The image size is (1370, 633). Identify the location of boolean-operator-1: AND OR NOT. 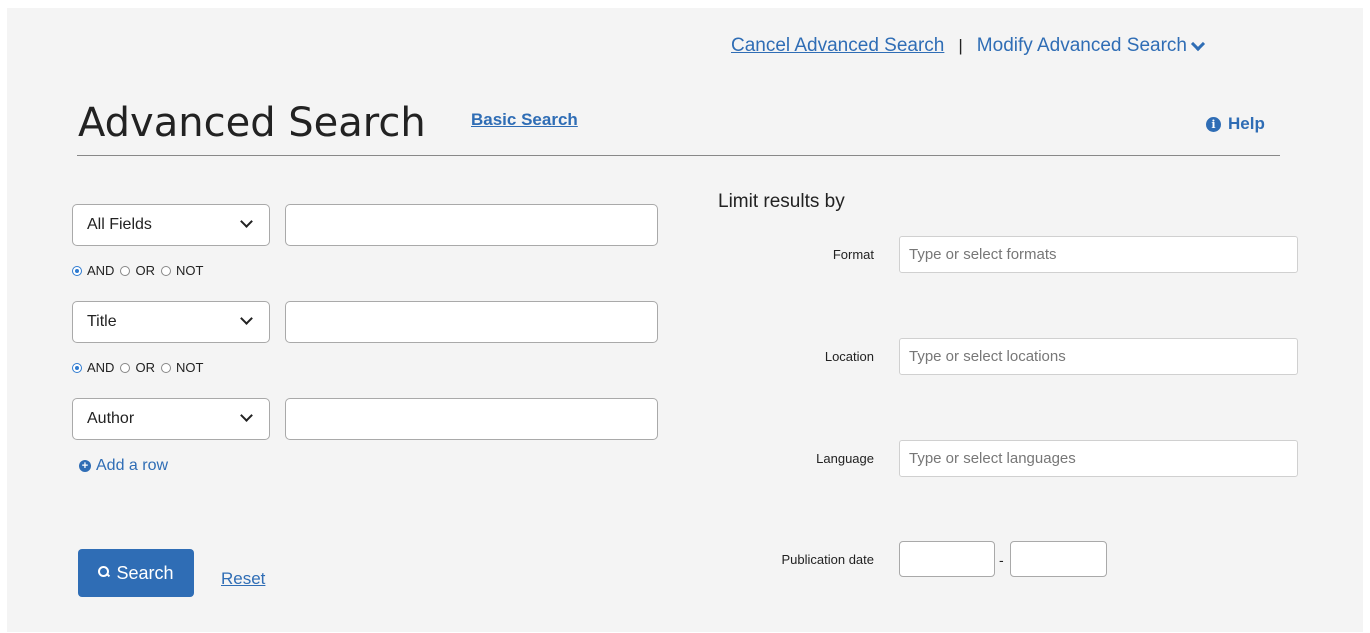
(140, 270).